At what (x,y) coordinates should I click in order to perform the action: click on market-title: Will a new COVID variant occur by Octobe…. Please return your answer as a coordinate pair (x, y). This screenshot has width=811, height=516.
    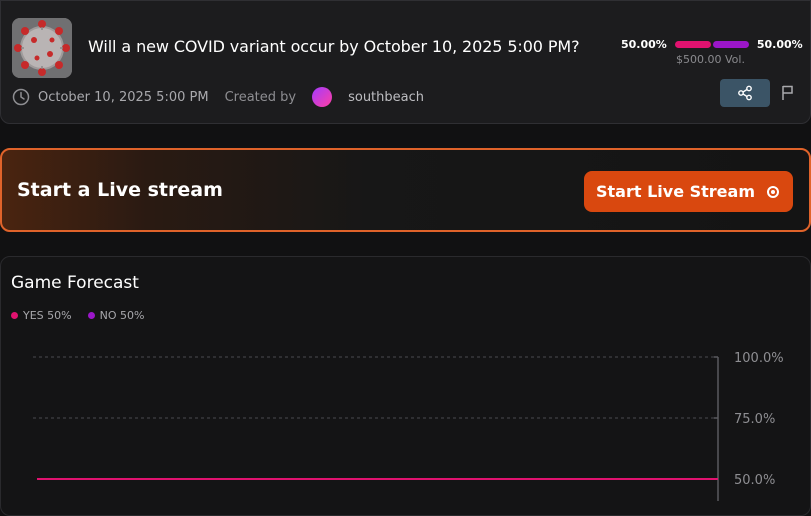
    Looking at the image, I should click on (334, 46).